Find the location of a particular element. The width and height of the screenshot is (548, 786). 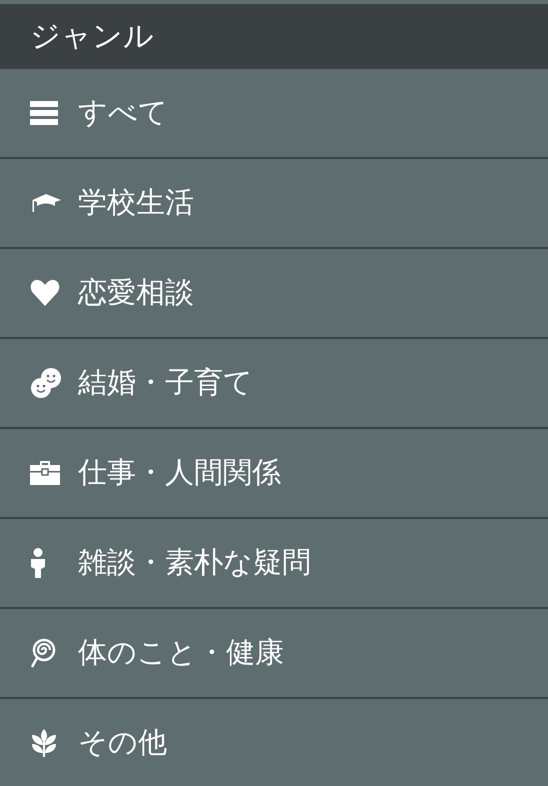

smiley-faces-icon is located at coordinates (46, 383).